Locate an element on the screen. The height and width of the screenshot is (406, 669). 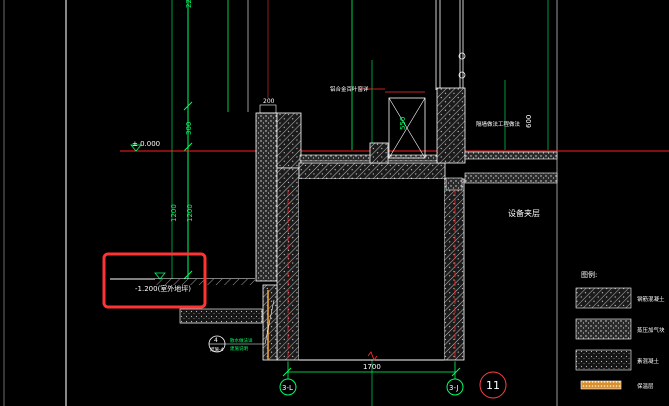
dim-600: 600 is located at coordinates (529, 121).